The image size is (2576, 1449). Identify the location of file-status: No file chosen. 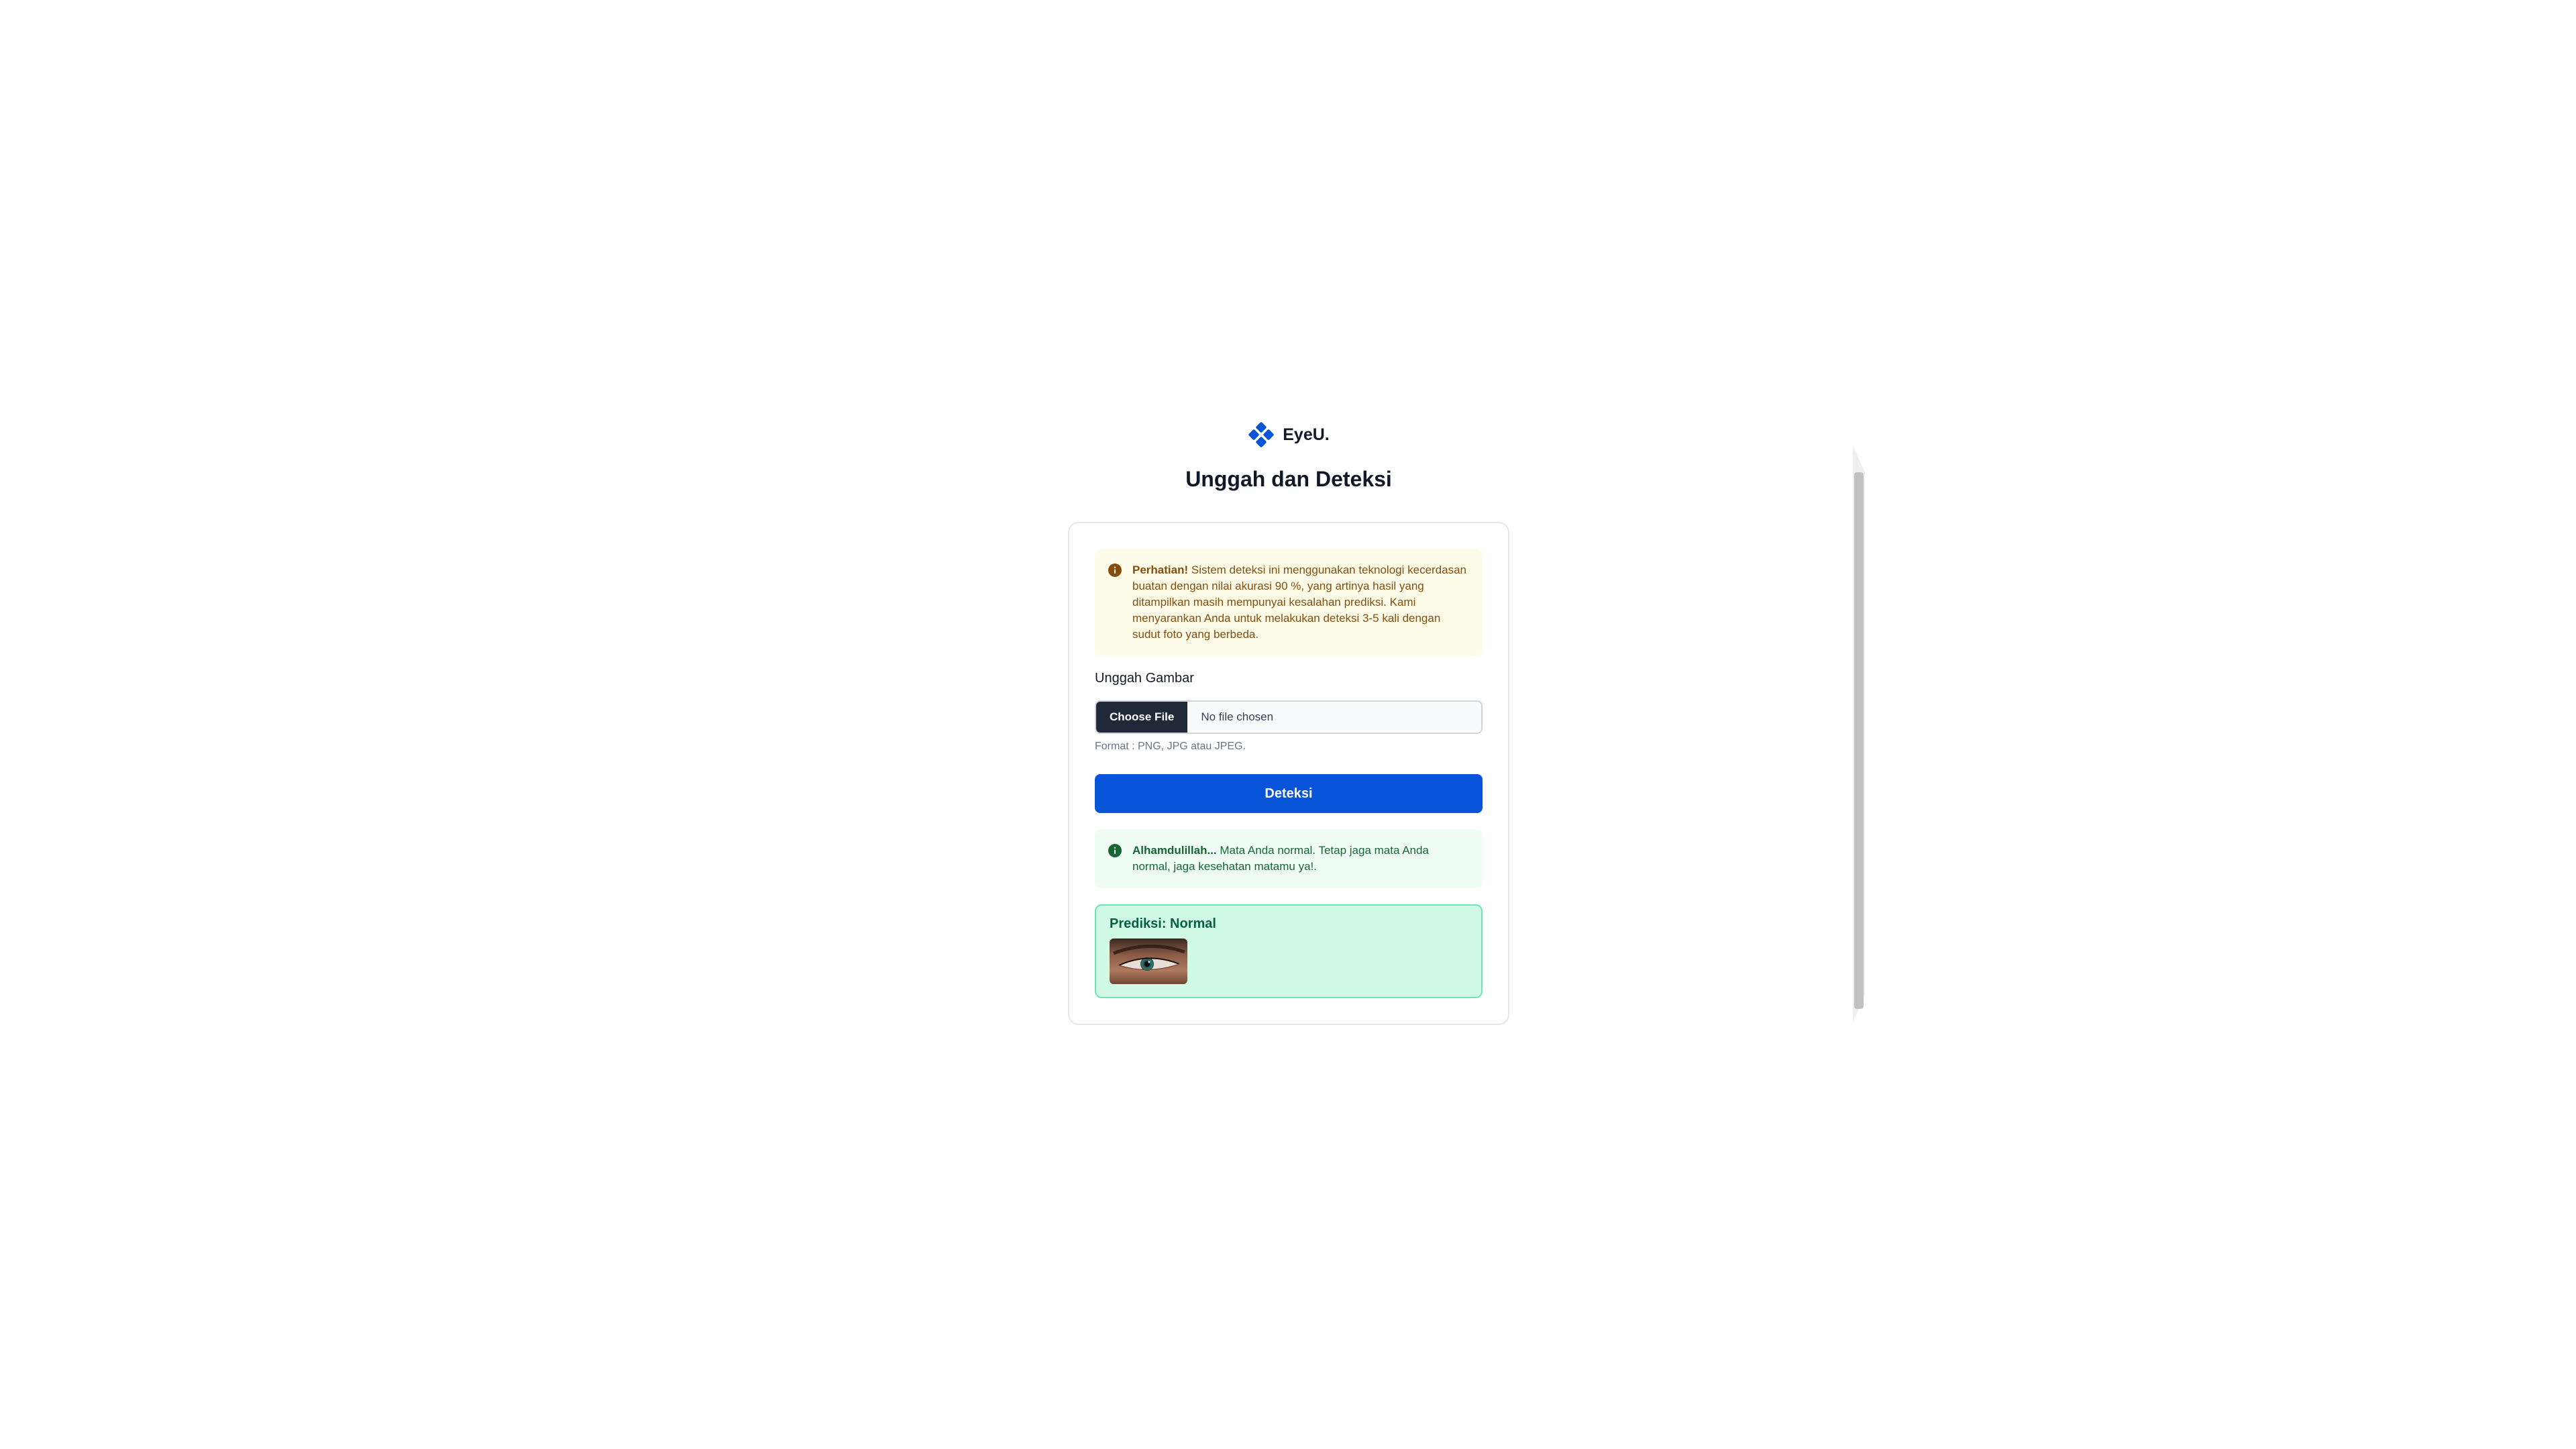
(1237, 716).